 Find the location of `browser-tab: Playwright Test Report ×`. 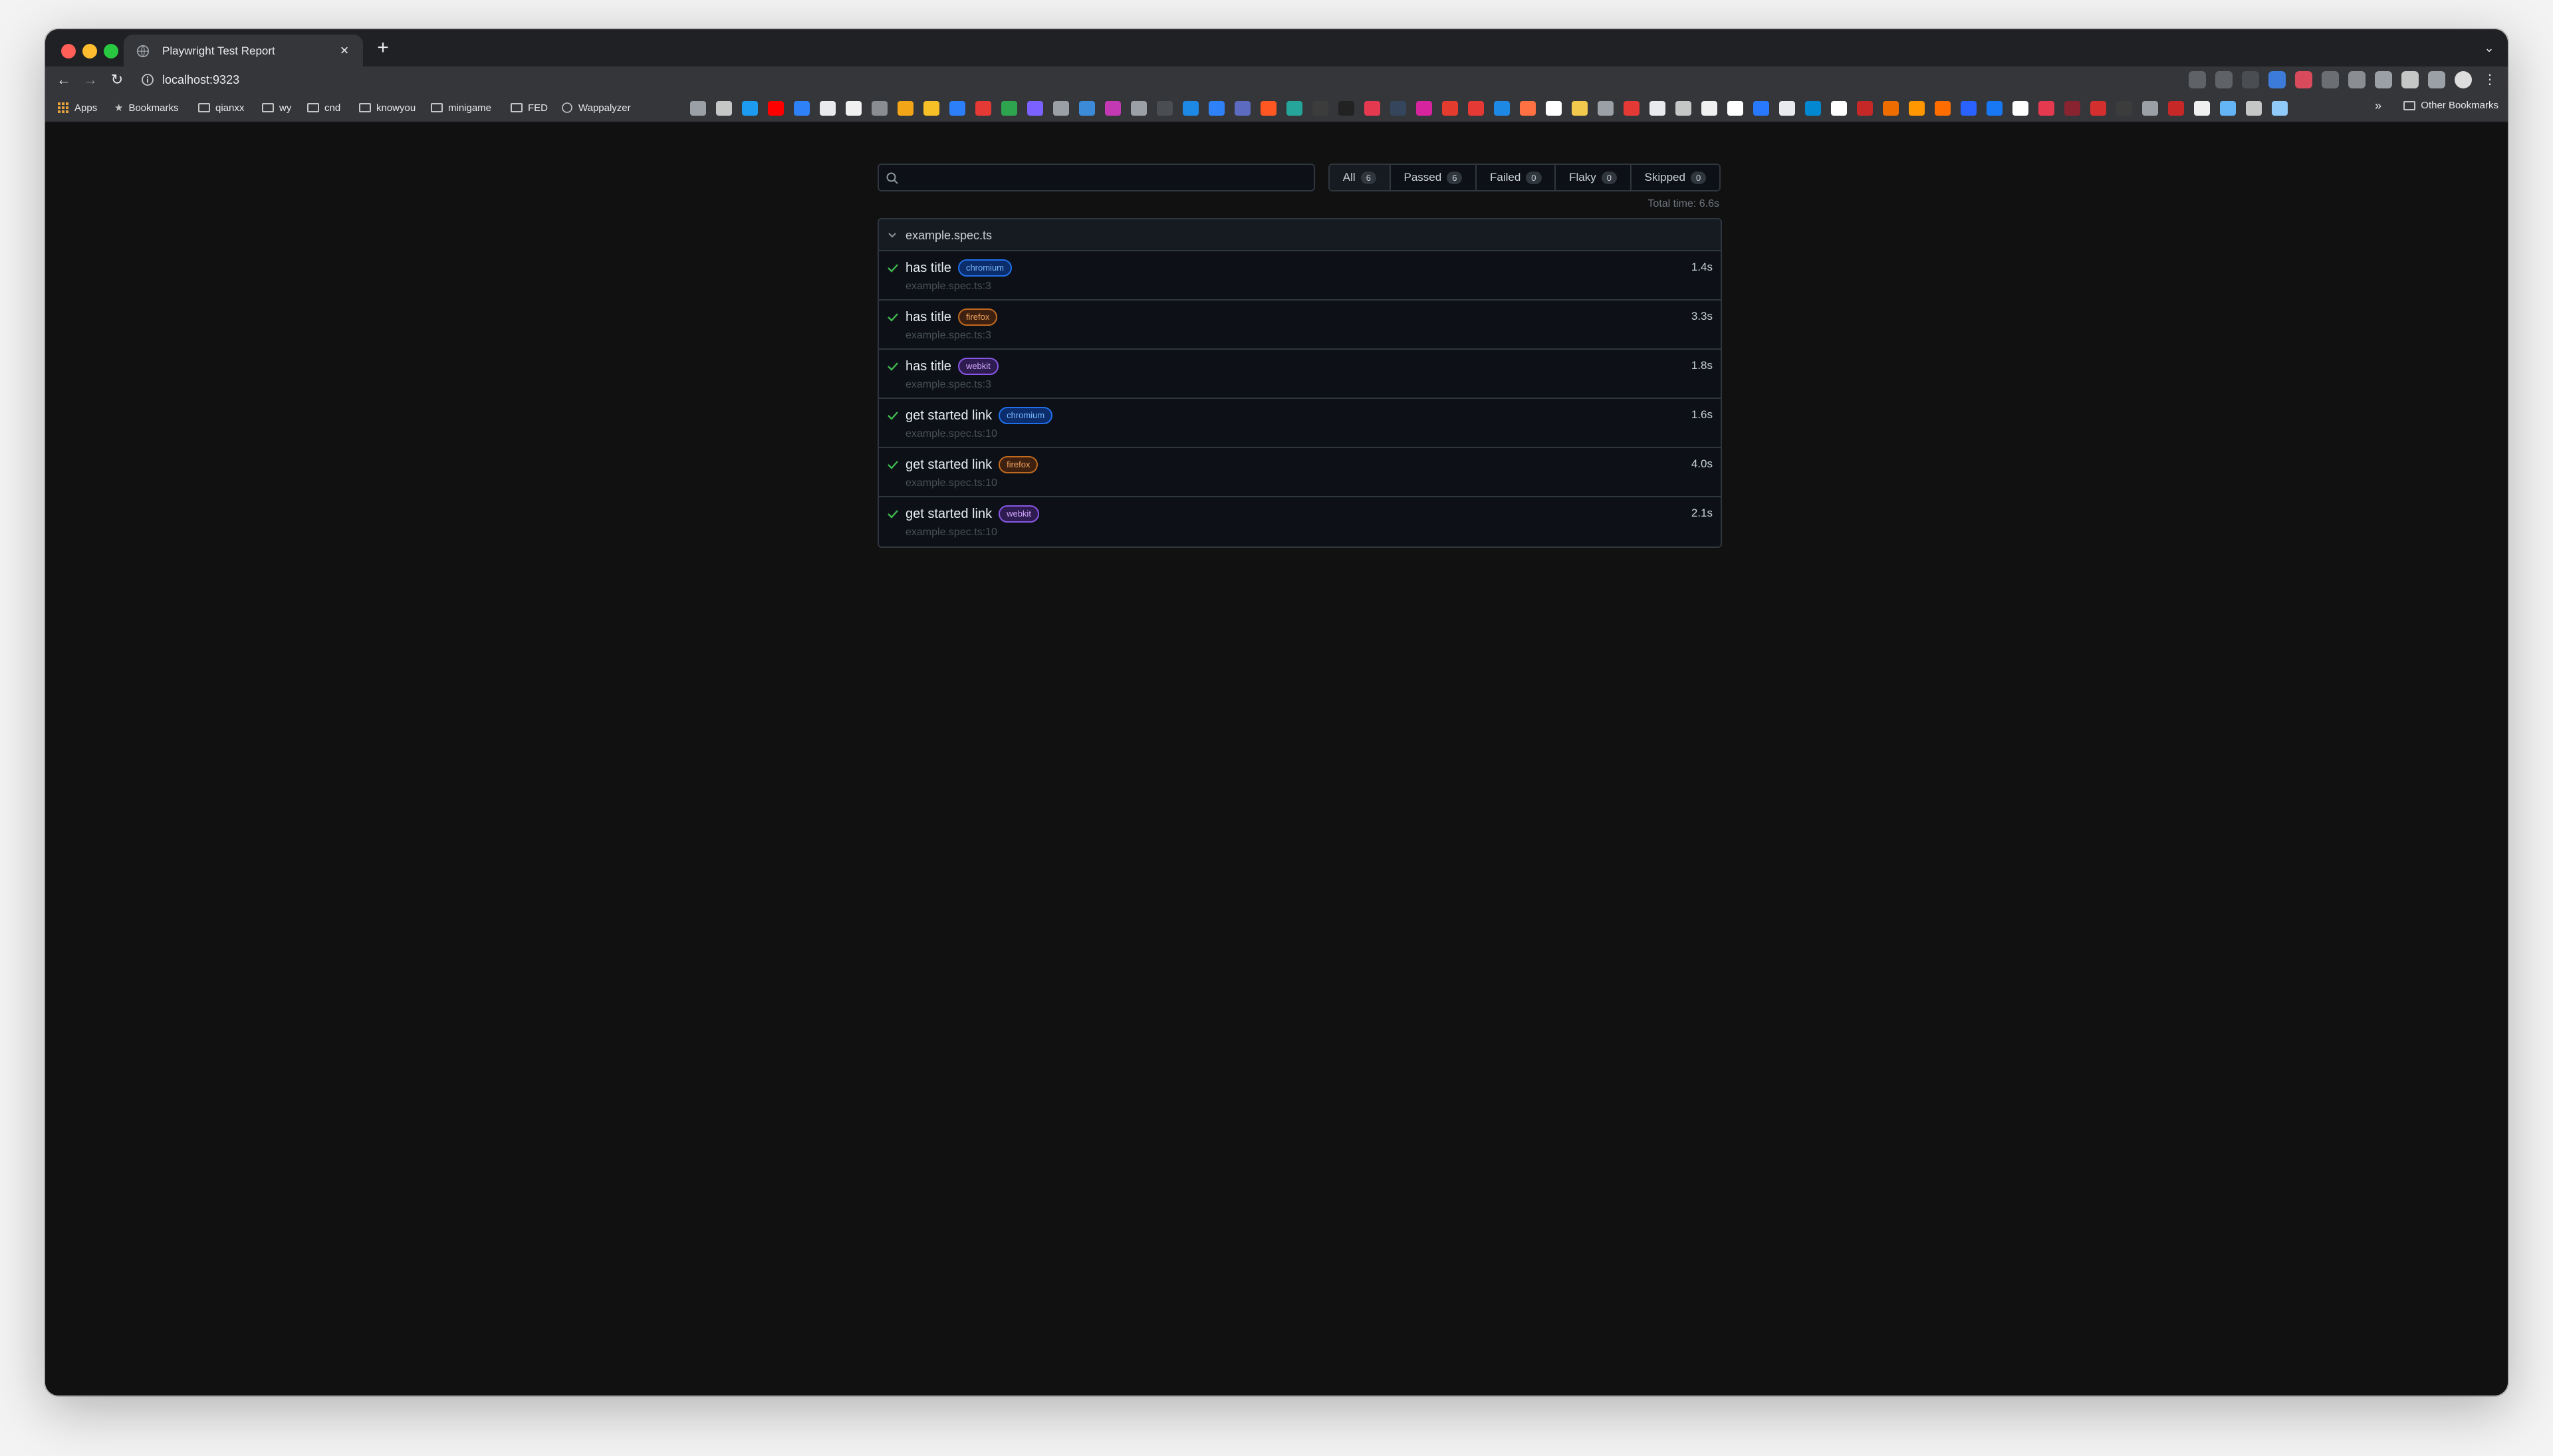

browser-tab: Playwright Test Report × is located at coordinates (243, 50).